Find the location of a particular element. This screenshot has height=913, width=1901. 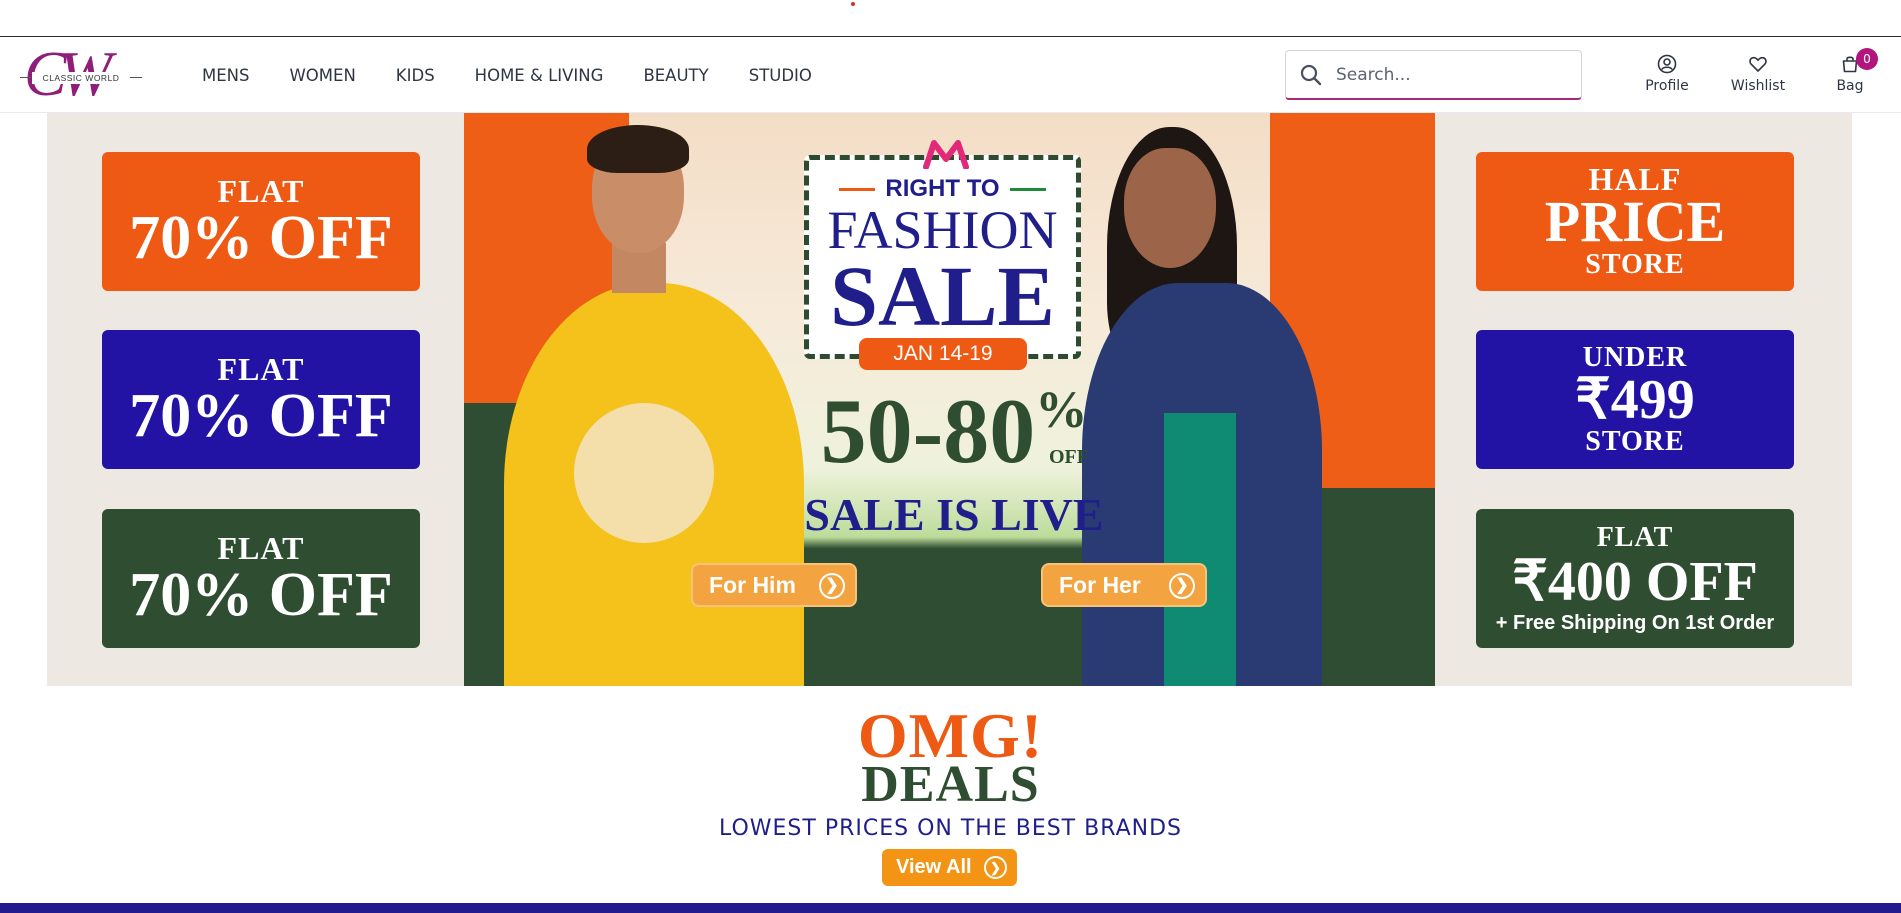

for-her-button: For Her ❯ is located at coordinates (1124, 585).